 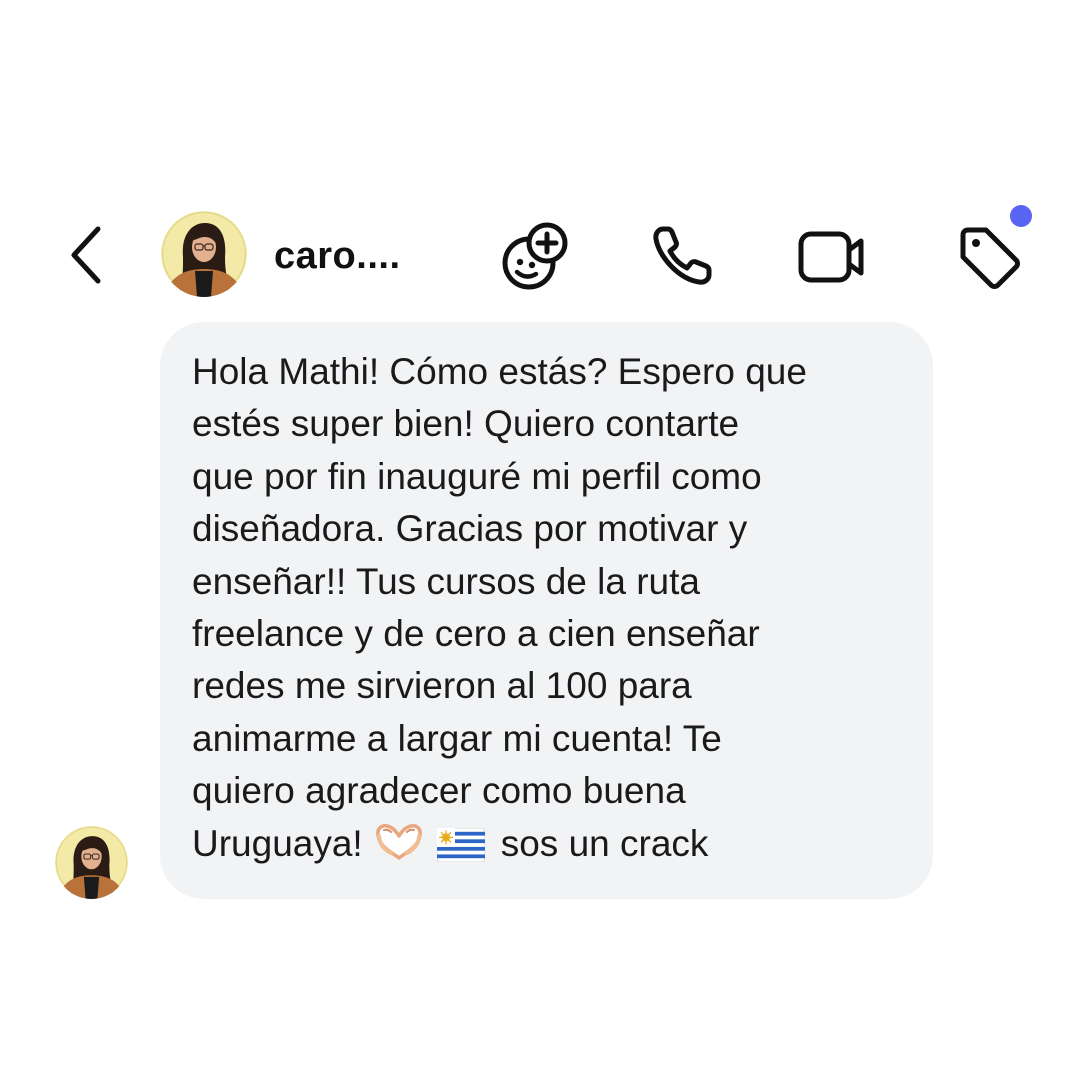 I want to click on uruguay-flag-emoji, so click(x=461, y=850).